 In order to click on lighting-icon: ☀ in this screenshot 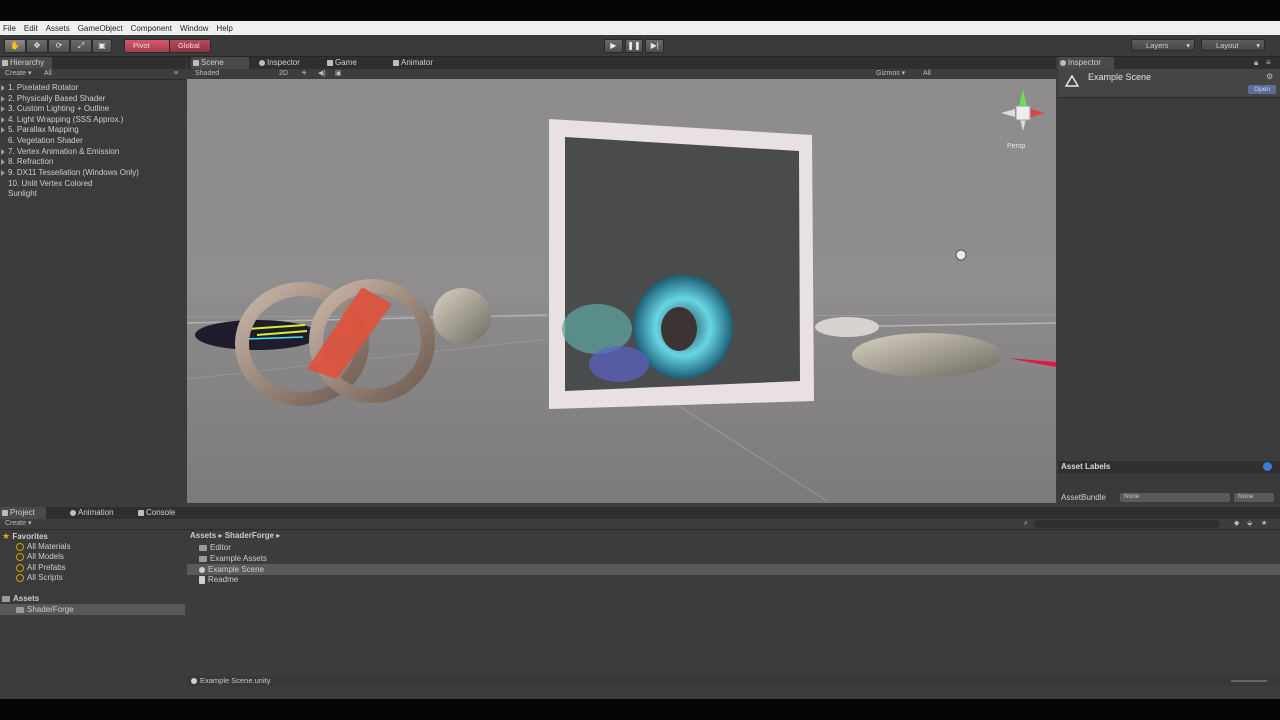, I will do `click(304, 74)`.